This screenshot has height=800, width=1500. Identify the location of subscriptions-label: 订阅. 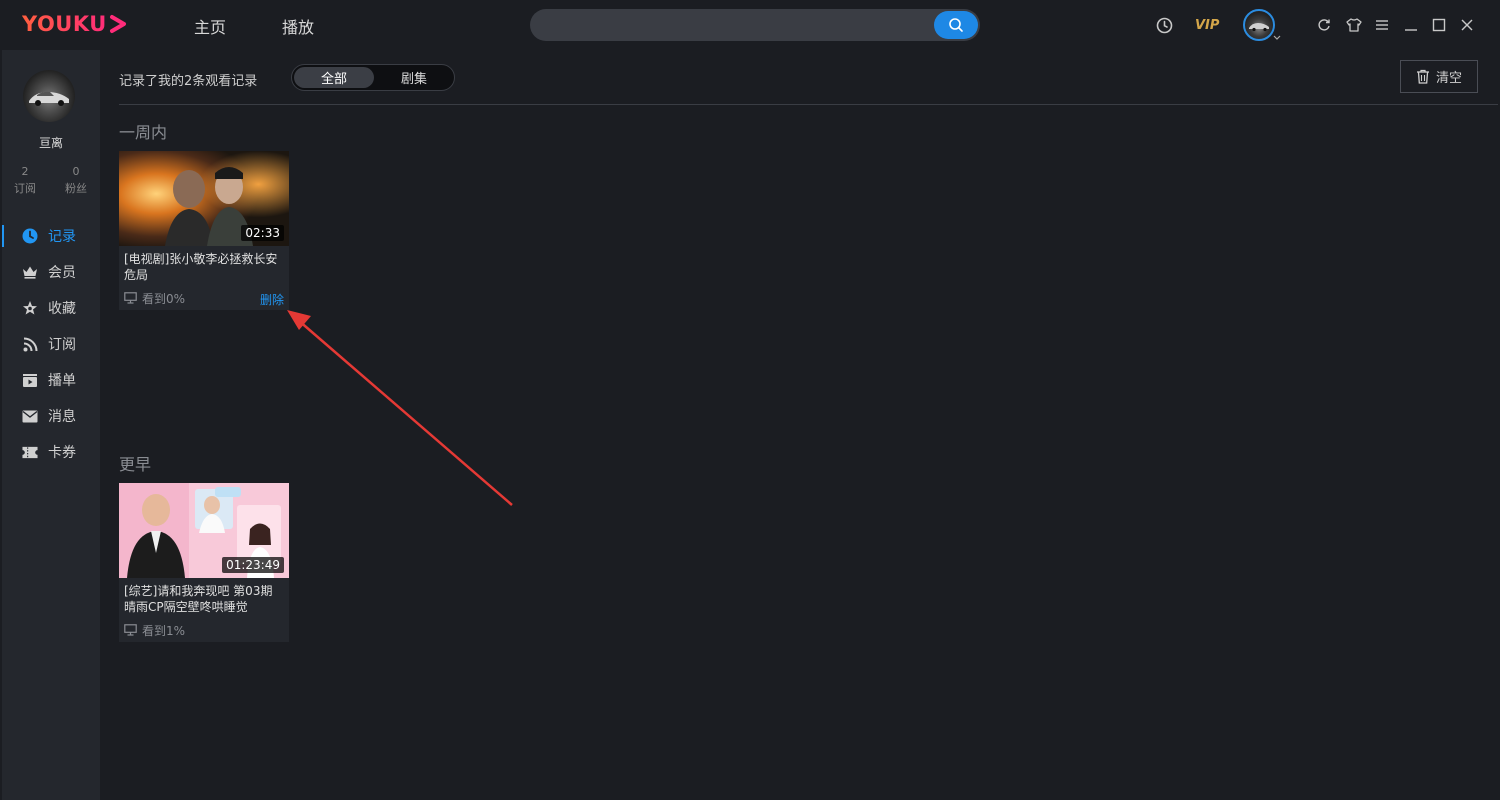
(25, 188).